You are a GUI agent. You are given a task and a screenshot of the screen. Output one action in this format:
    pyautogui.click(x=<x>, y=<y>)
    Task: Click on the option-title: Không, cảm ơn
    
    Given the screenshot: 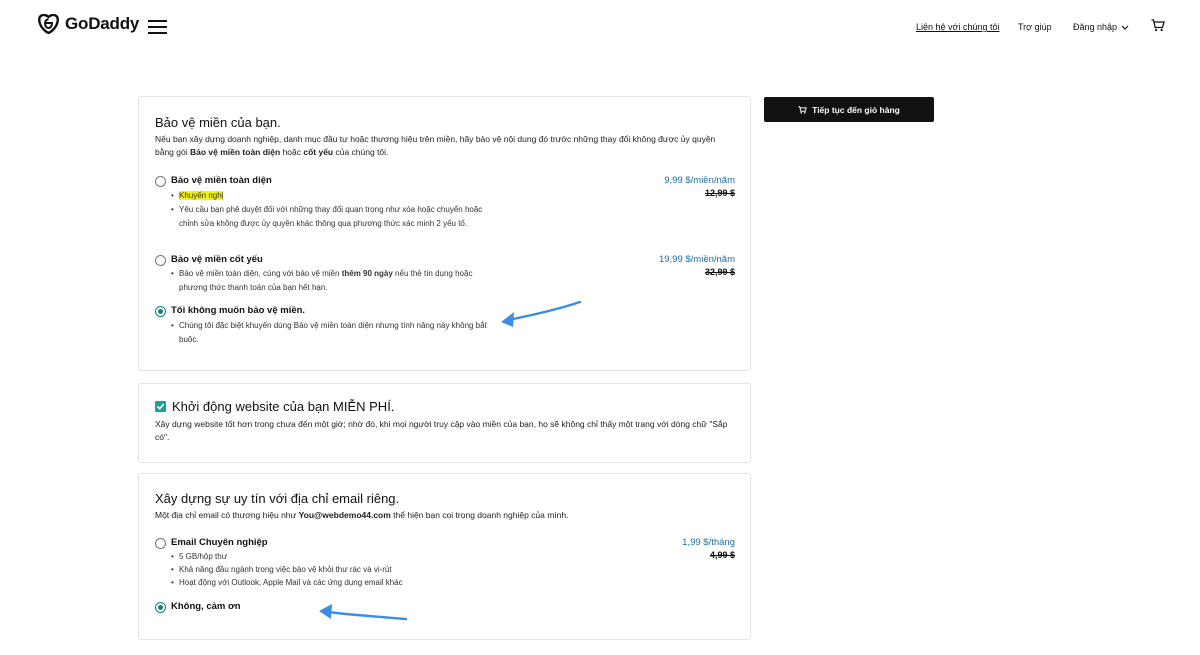 What is the action you would take?
    pyautogui.click(x=206, y=606)
    